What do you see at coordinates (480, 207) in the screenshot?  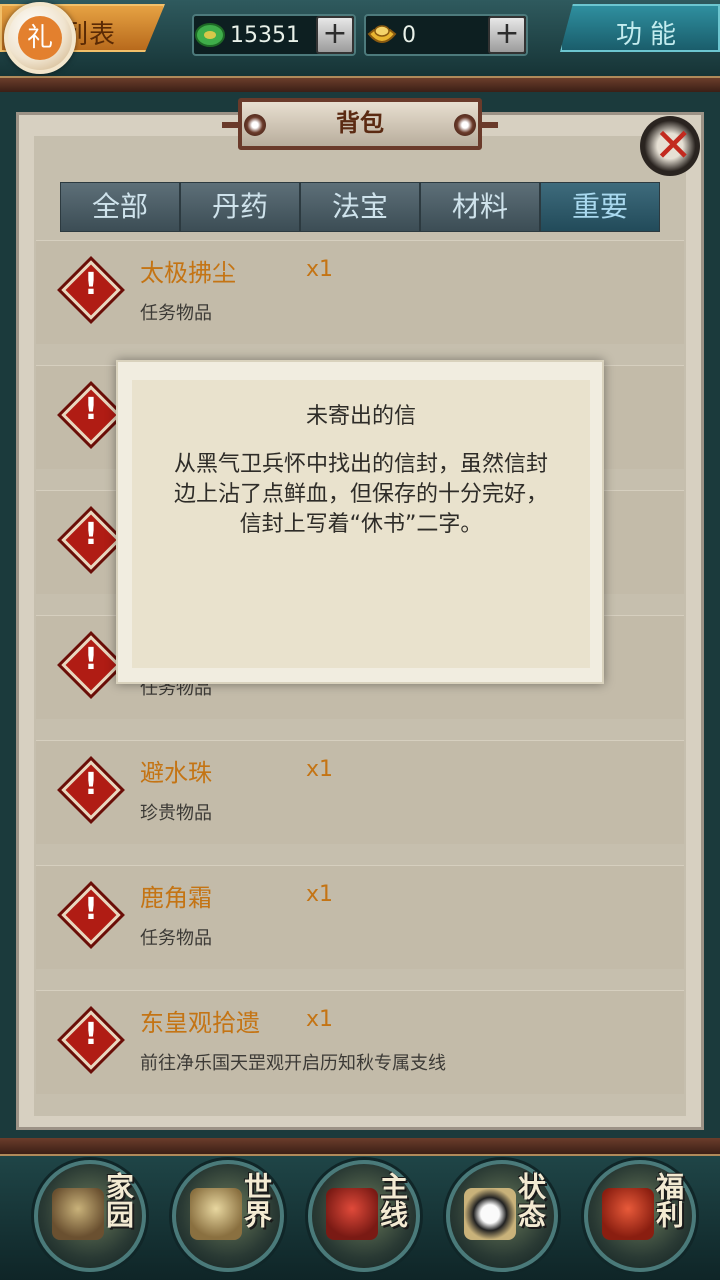 I see `tab-materials: 材料` at bounding box center [480, 207].